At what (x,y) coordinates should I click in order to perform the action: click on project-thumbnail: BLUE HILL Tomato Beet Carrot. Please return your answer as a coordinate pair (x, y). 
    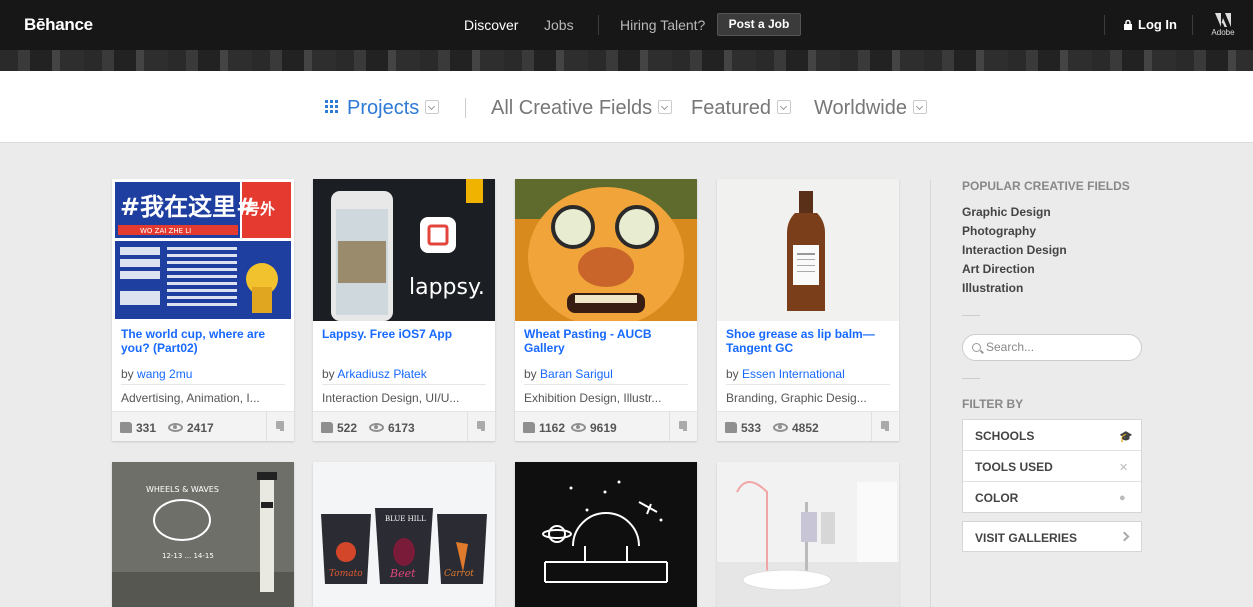
    Looking at the image, I should click on (404, 534).